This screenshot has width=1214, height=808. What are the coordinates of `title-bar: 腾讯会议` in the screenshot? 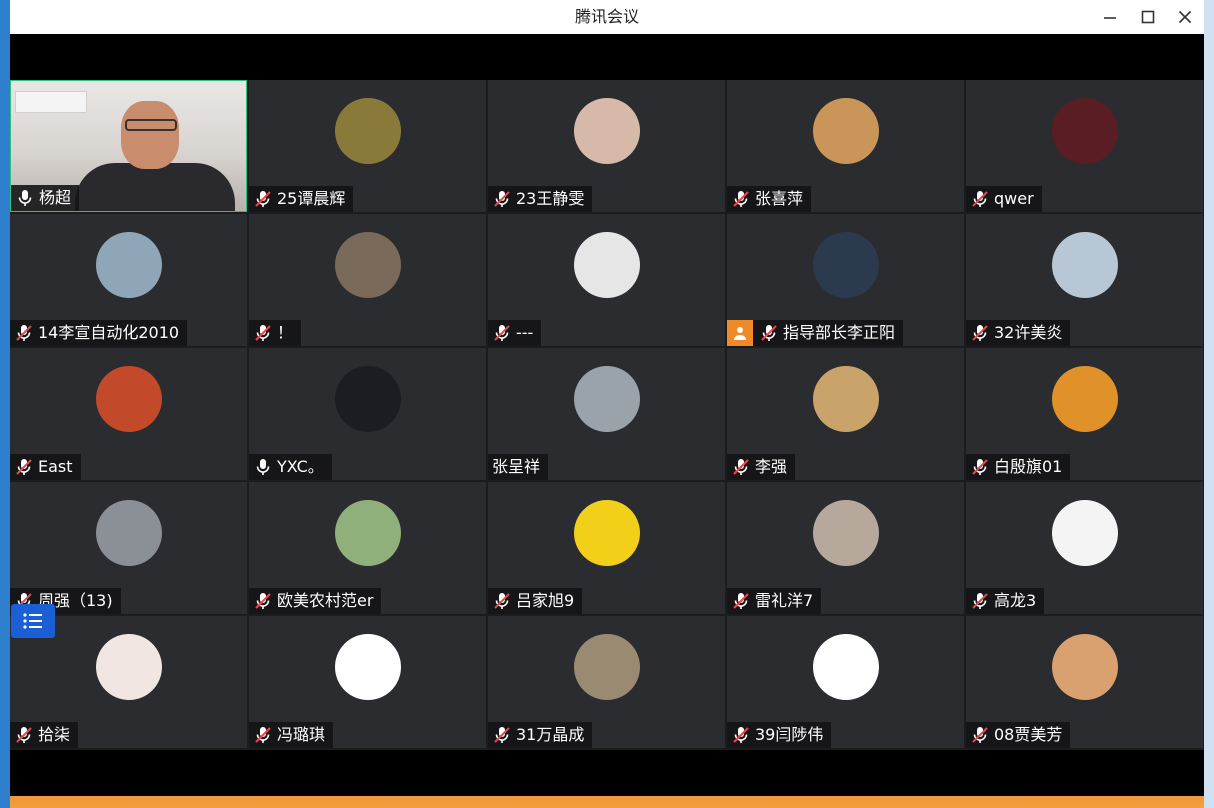 It's located at (607, 17).